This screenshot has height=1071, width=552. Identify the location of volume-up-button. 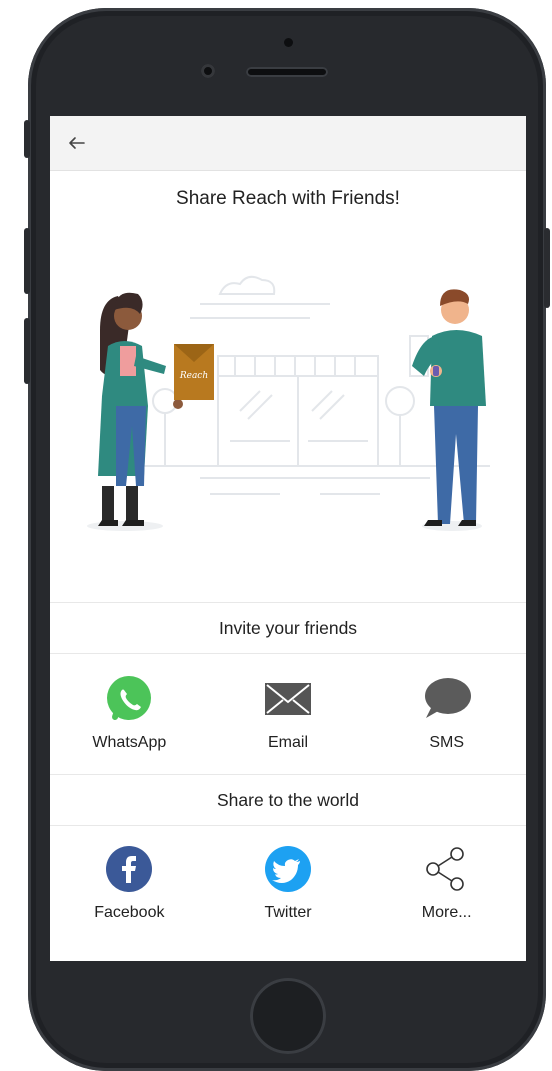
(27, 261).